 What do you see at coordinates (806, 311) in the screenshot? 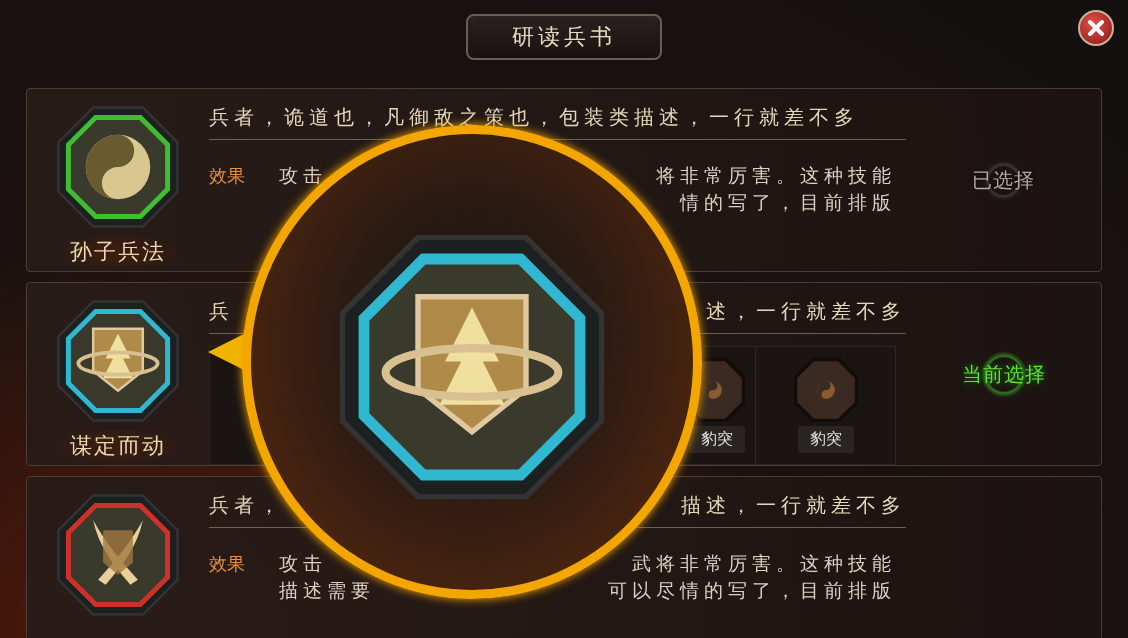
I see `book-description: 述，一行就差不多` at bounding box center [806, 311].